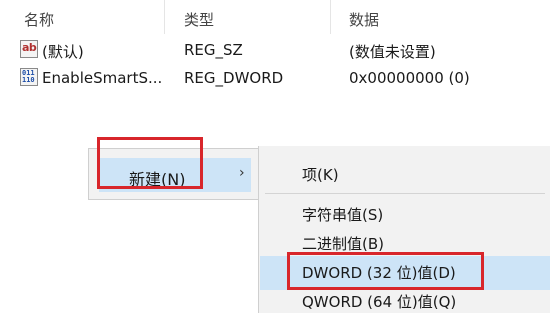  Describe the element at coordinates (275, 50) in the screenshot. I see `registry-value-row: ab (默认) REG_SZ (数值未设置)` at that location.